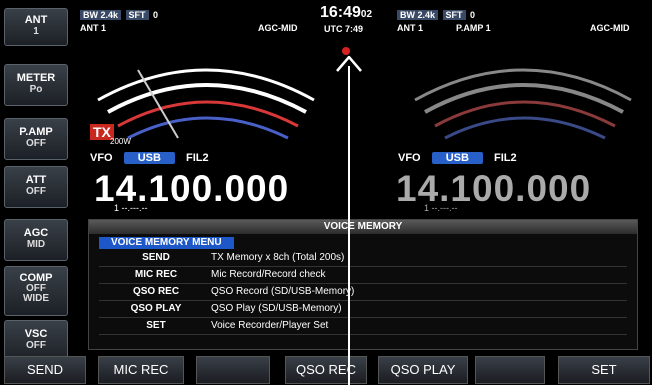 The image size is (652, 385). What do you see at coordinates (270, 325) in the screenshot?
I see `menu-desc: Voice Recorder/Player Set` at bounding box center [270, 325].